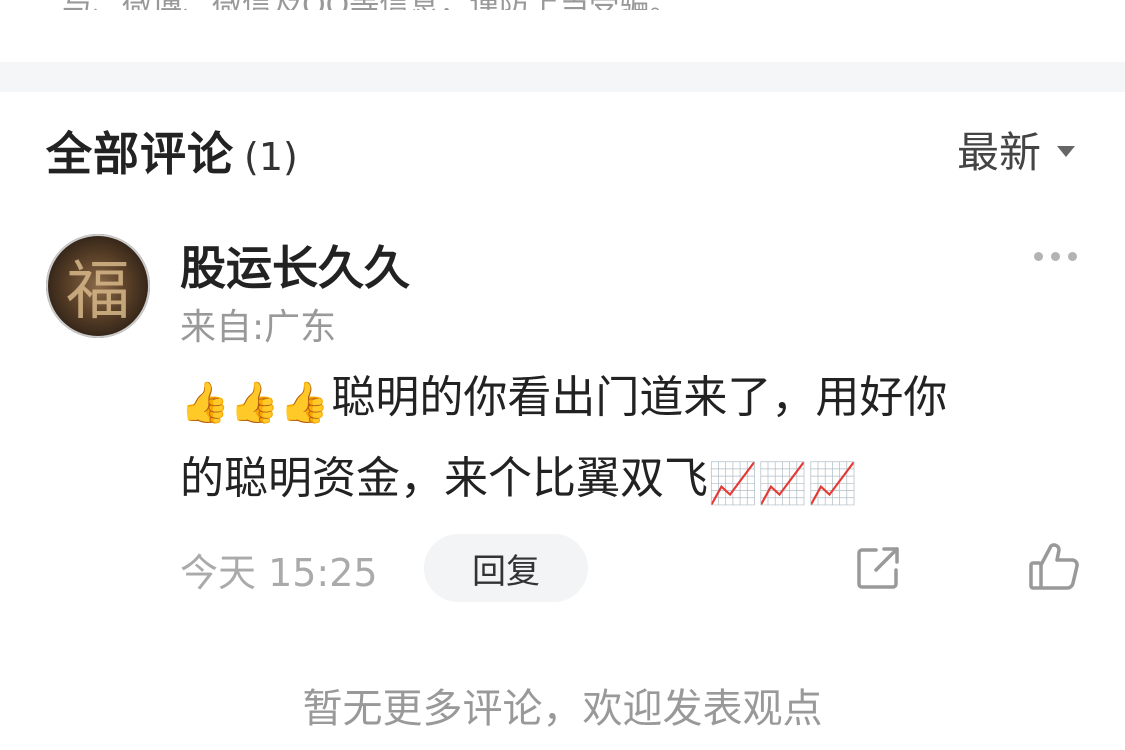 The width and height of the screenshot is (1125, 750). What do you see at coordinates (639, 397) in the screenshot?
I see `comment-text-line1: 聪明的你看出门道来了，用好你` at bounding box center [639, 397].